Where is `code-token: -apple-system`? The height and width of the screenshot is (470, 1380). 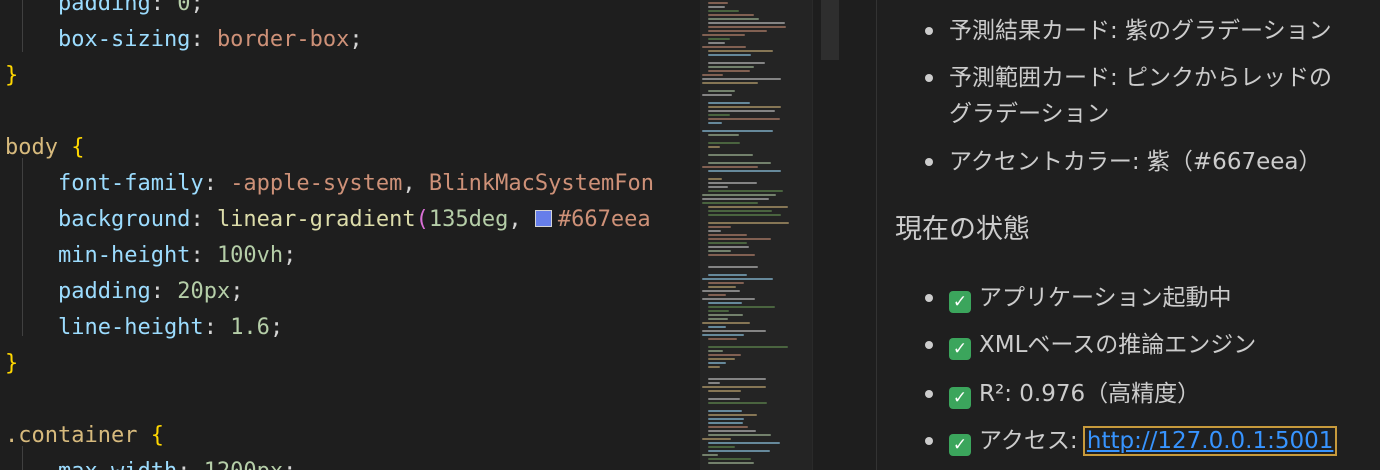 code-token: -apple-system is located at coordinates (316, 183).